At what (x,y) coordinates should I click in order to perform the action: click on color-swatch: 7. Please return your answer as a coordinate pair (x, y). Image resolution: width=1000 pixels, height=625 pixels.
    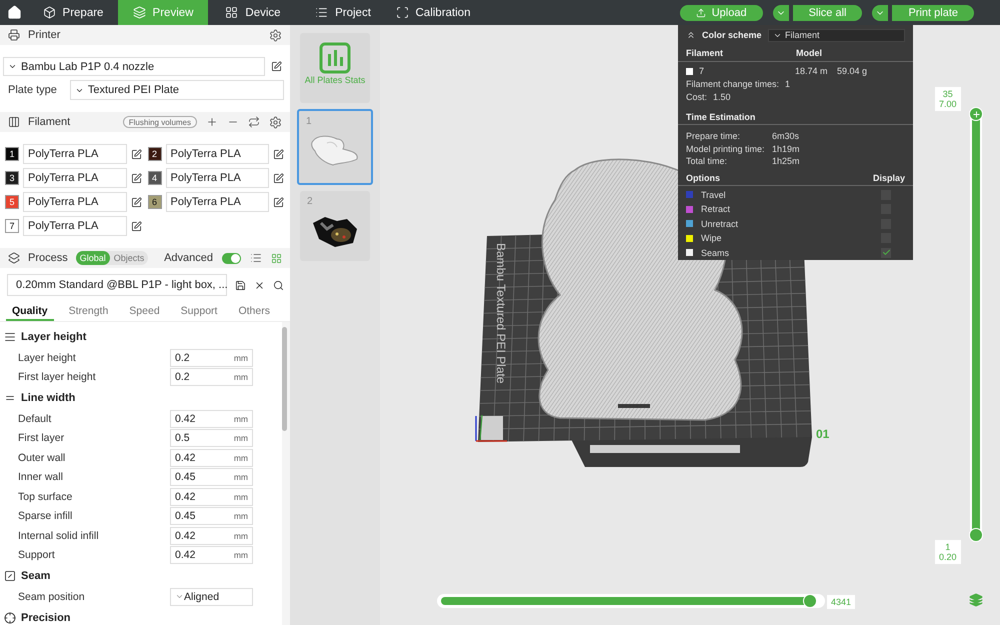
    Looking at the image, I should click on (12, 226).